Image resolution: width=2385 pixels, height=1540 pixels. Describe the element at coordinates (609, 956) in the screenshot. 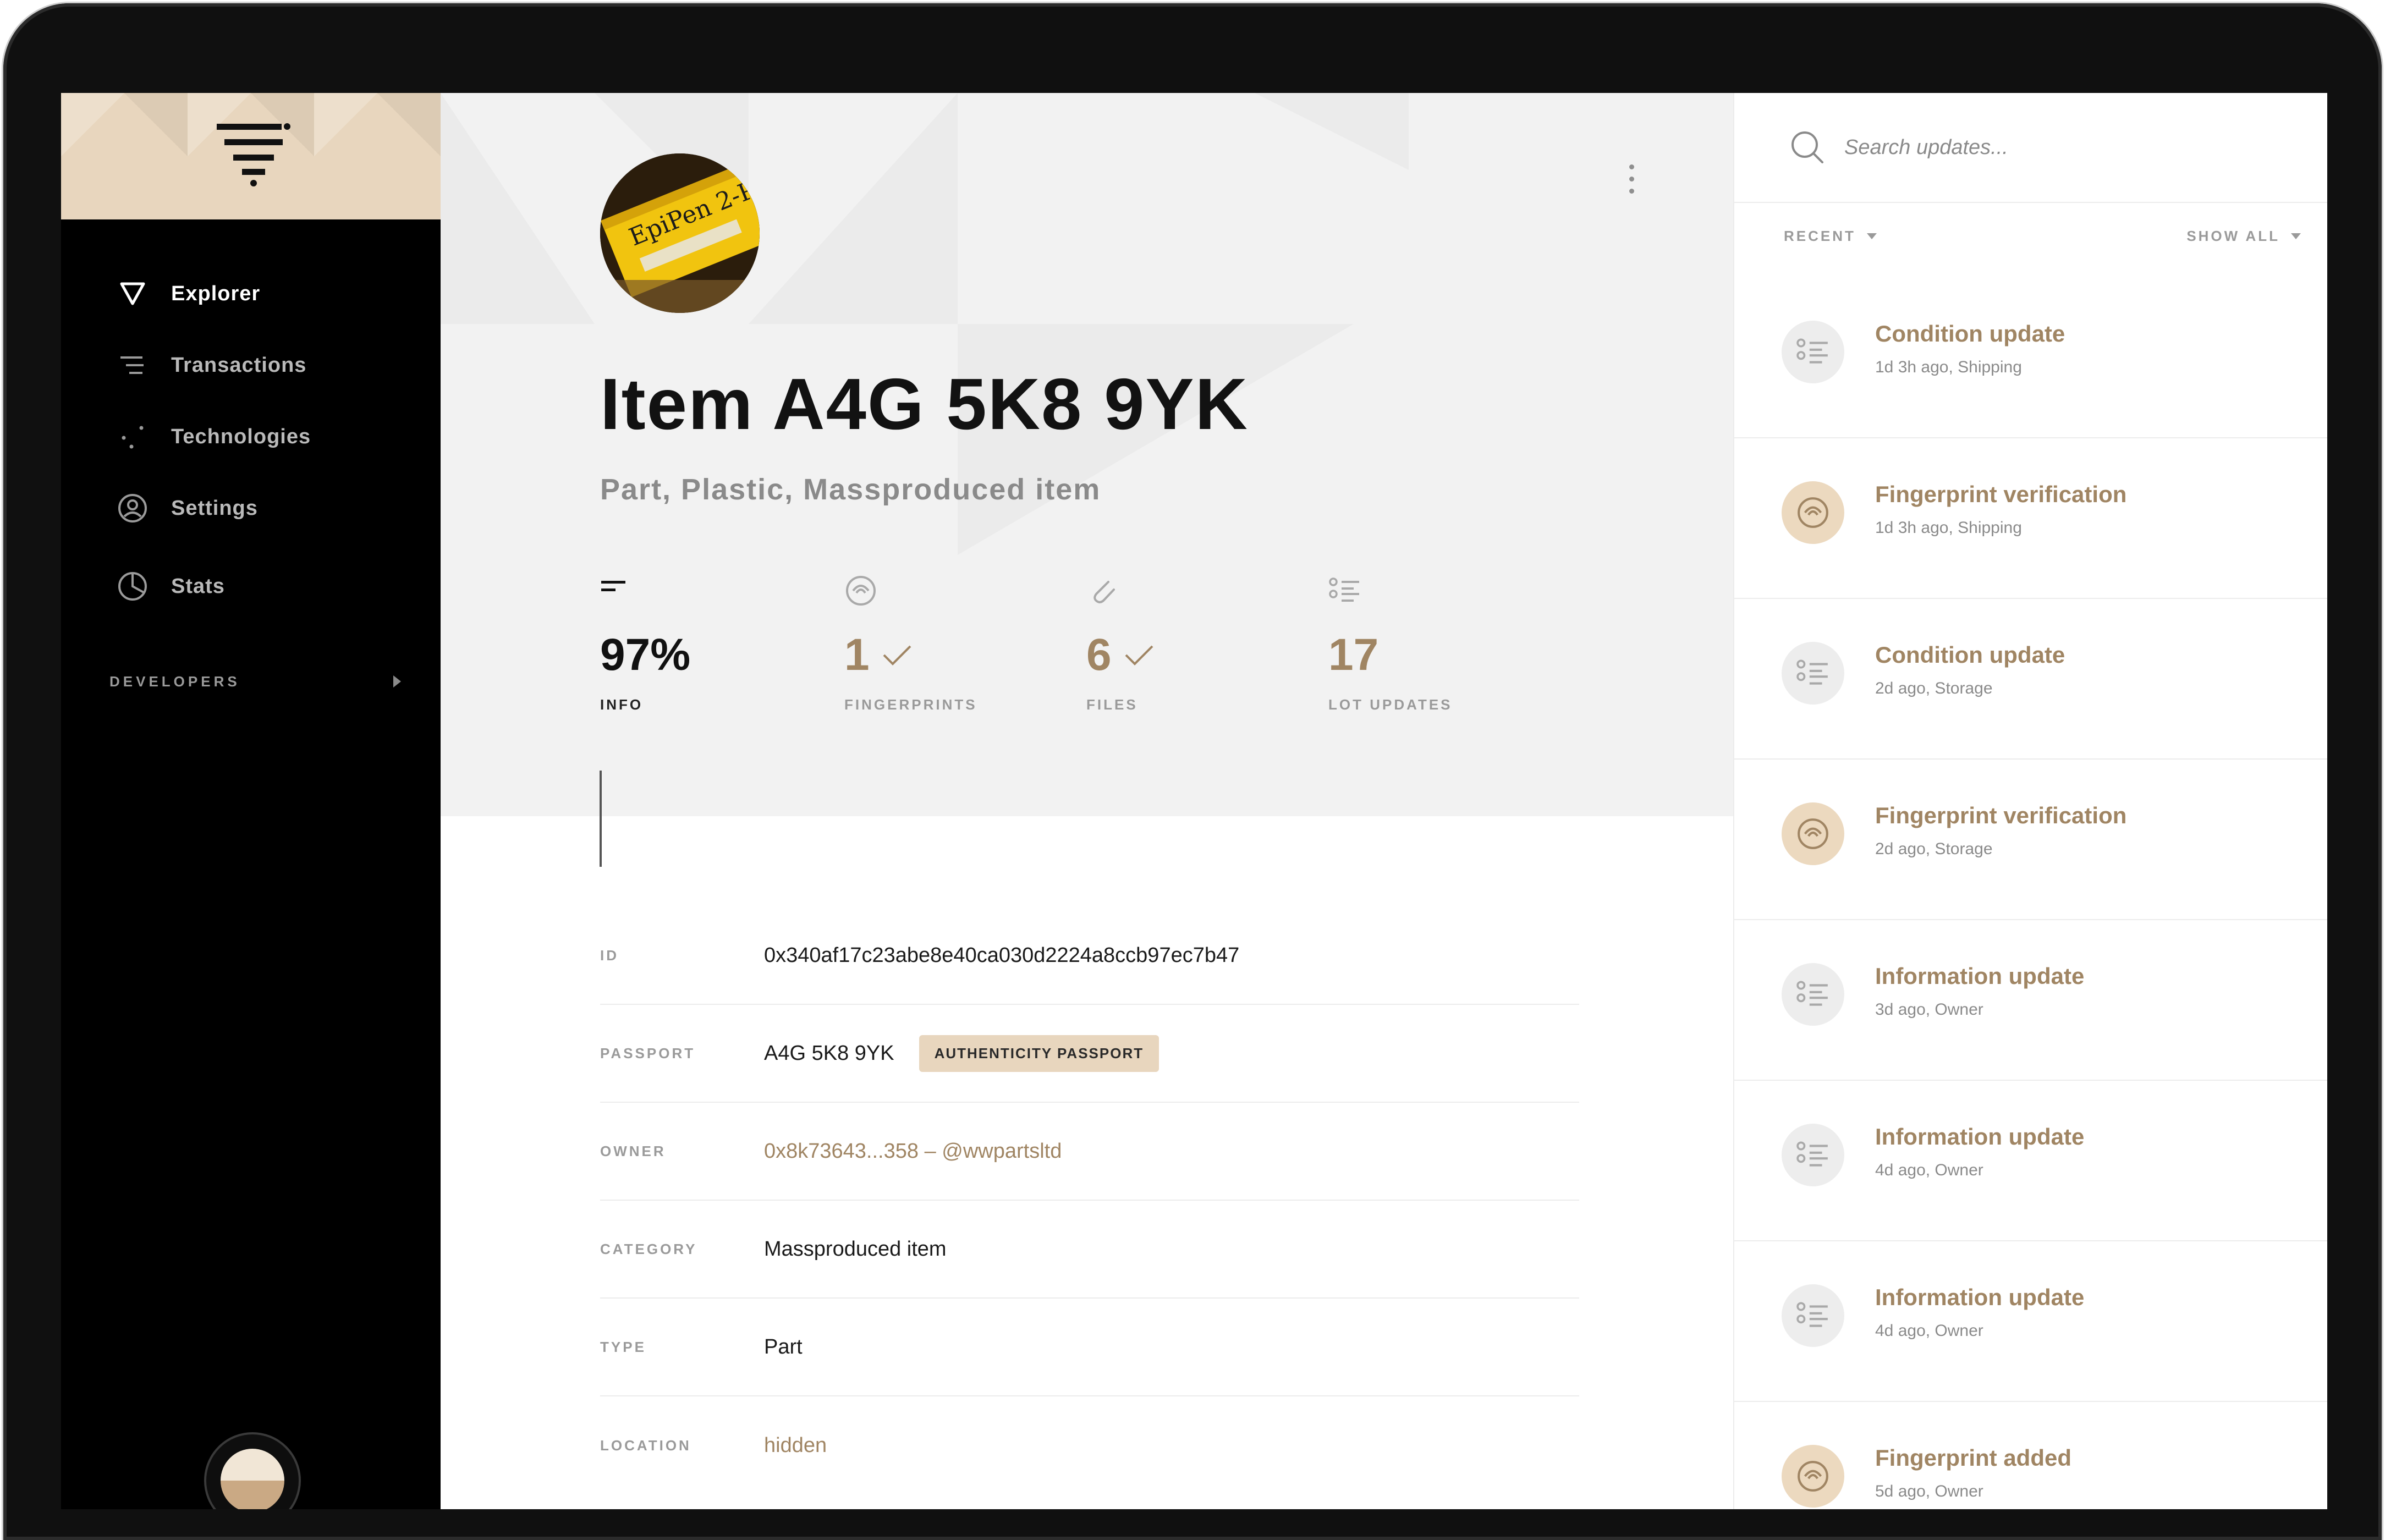

I see `detail-label: ID` at that location.